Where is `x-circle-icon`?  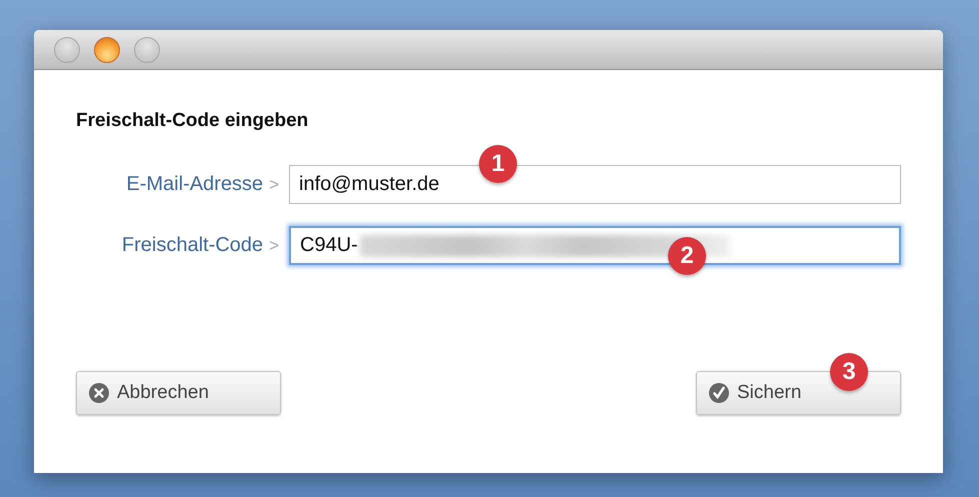 x-circle-icon is located at coordinates (99, 393).